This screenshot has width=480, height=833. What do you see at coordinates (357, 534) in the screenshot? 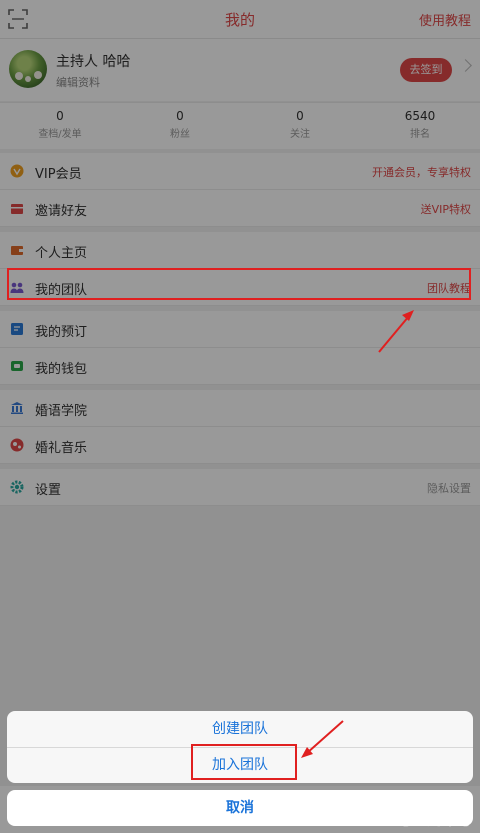
I see `annotation-arrows` at bounding box center [357, 534].